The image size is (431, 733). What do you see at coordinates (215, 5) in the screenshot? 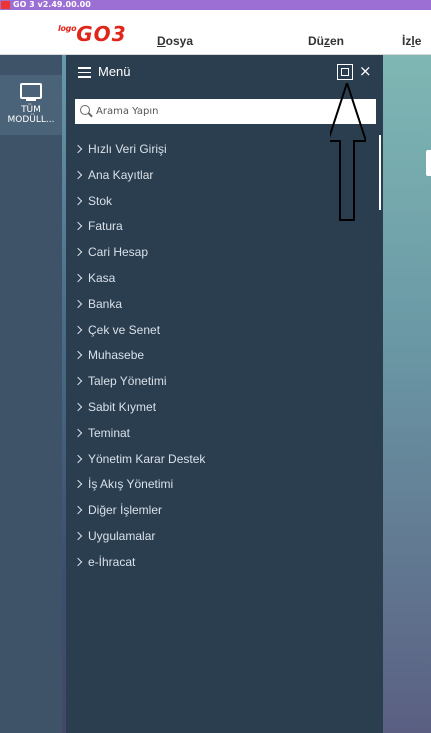
I see `window-titlebar: GO 3 v2.49.00.00` at bounding box center [215, 5].